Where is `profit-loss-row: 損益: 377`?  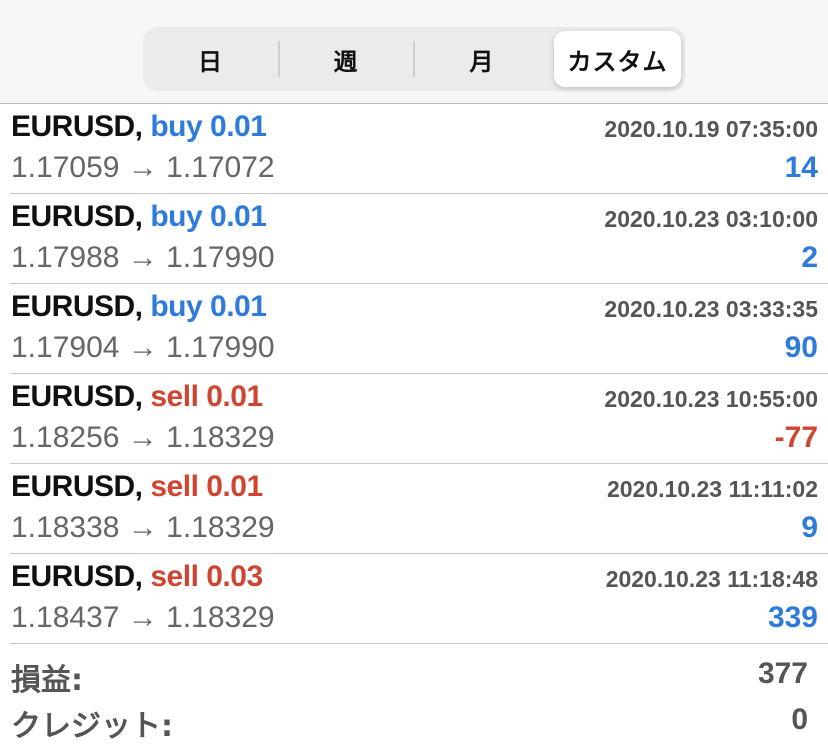 profit-loss-row: 損益: 377 is located at coordinates (414, 670).